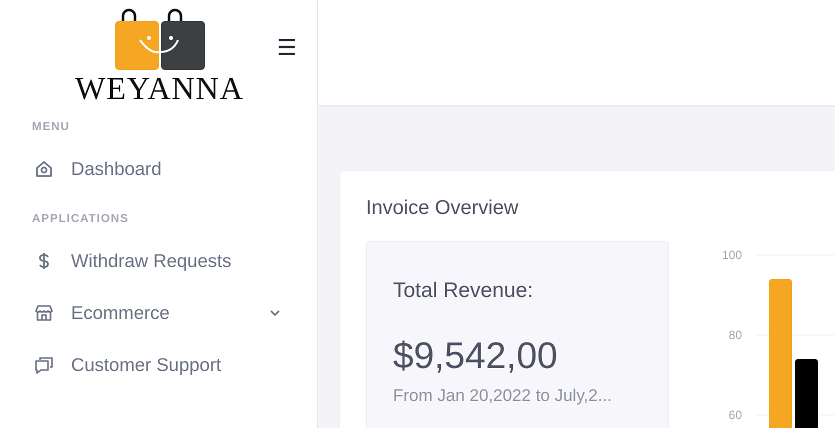 Image resolution: width=835 pixels, height=428 pixels. What do you see at coordinates (44, 365) in the screenshot?
I see `chat-bubbles-icon` at bounding box center [44, 365].